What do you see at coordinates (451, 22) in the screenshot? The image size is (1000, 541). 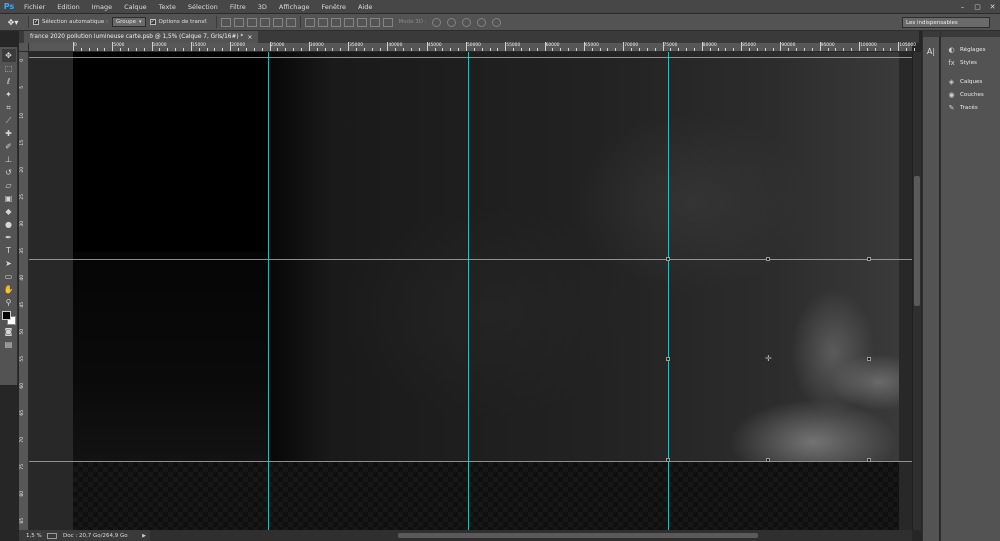 I see `roll-3d-icon` at bounding box center [451, 22].